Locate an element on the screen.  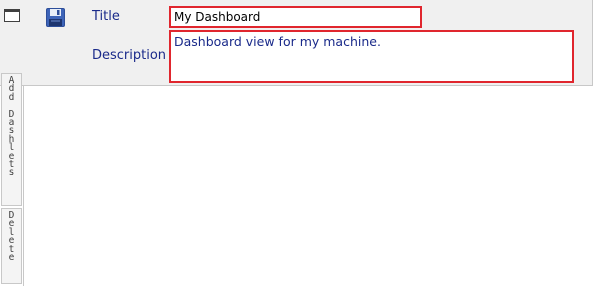
description-textarea: Dashboard view for my machine. is located at coordinates (371, 56).